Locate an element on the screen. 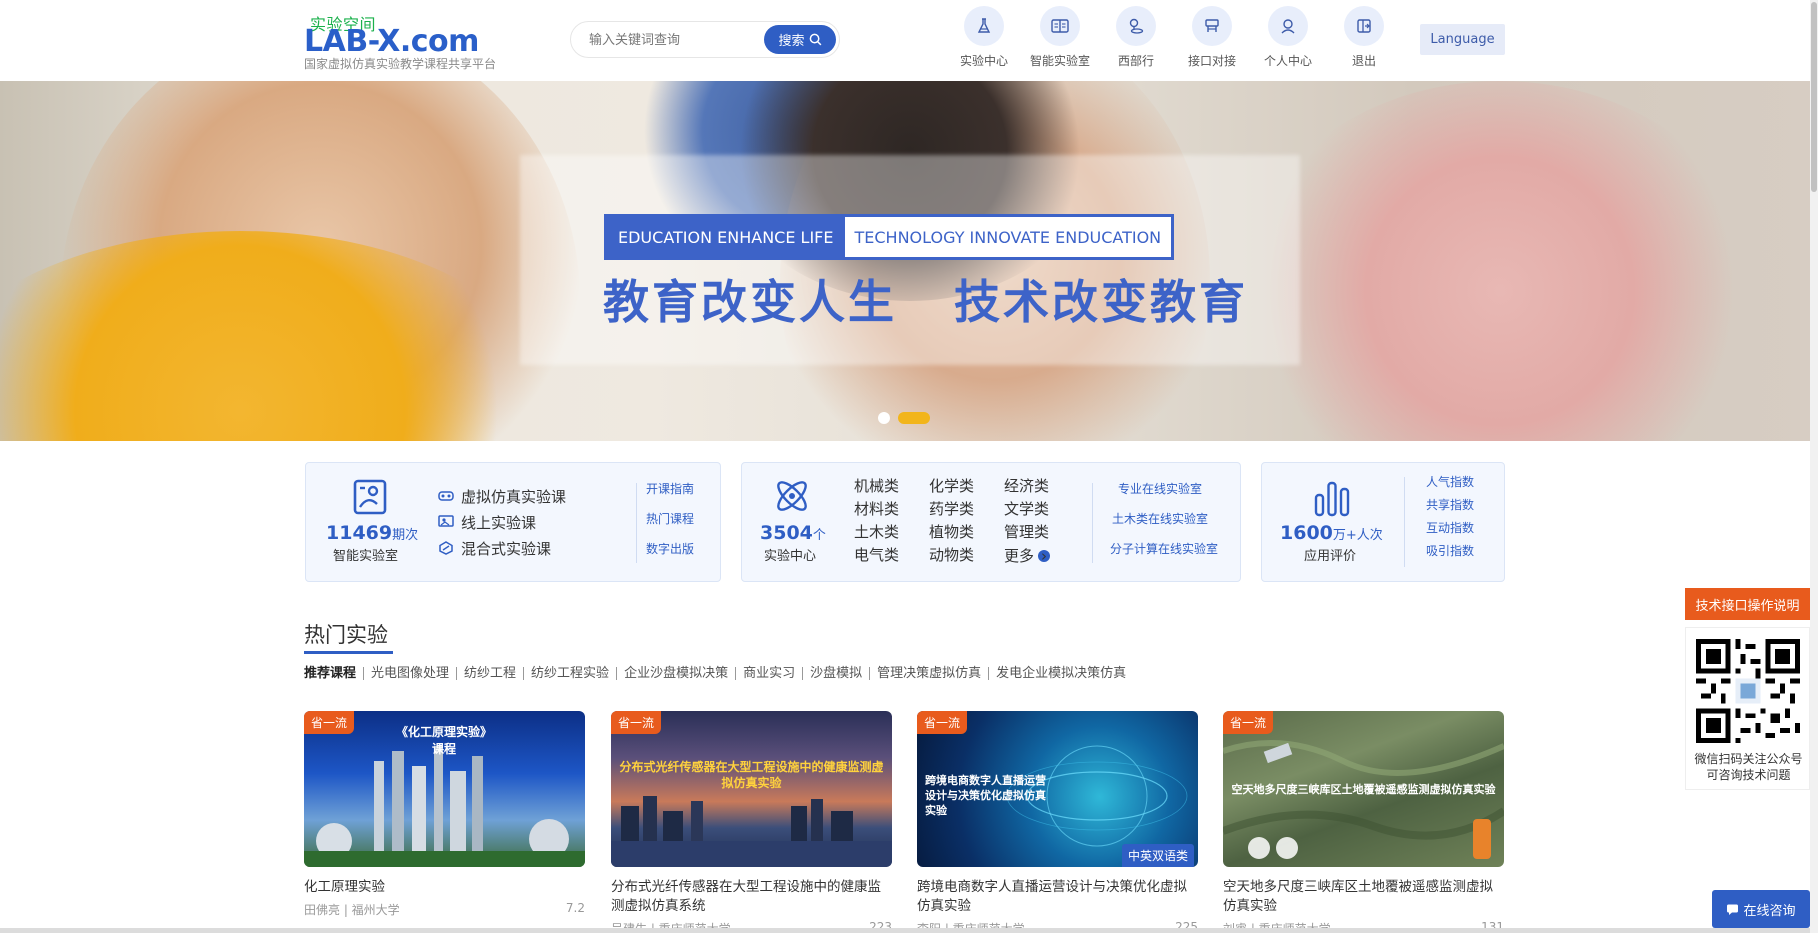 Image resolution: width=1818 pixels, height=933 pixels. category-item: 药学类 is located at coordinates (966, 509).